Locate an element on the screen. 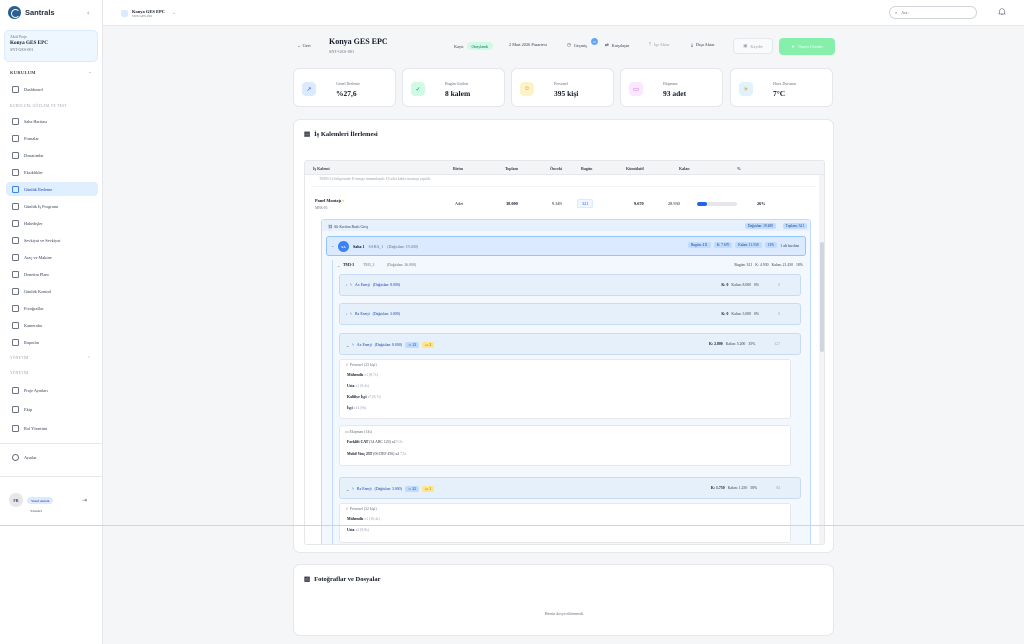 This screenshot has height=644, width=1024. send-icon: ➤ is located at coordinates (793, 46).